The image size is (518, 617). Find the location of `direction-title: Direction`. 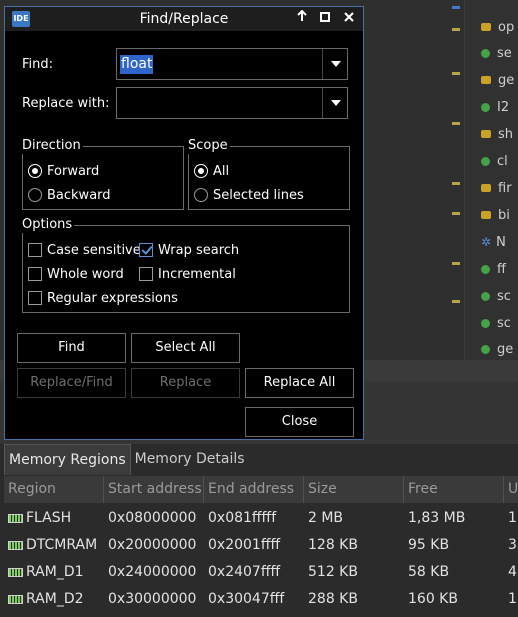

direction-title: Direction is located at coordinates (52, 146).